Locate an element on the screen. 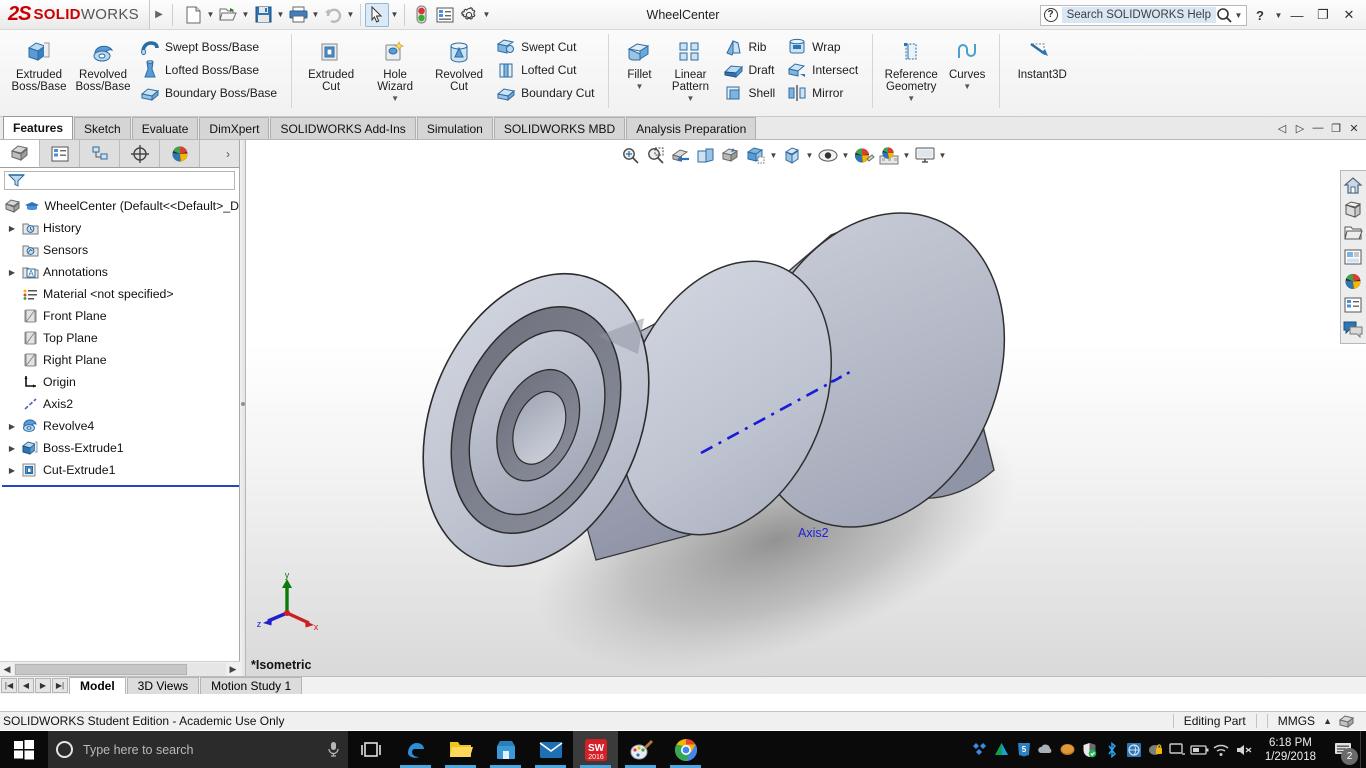 Image resolution: width=1366 pixels, height=768 pixels. shell-button: Shell is located at coordinates (750, 92).